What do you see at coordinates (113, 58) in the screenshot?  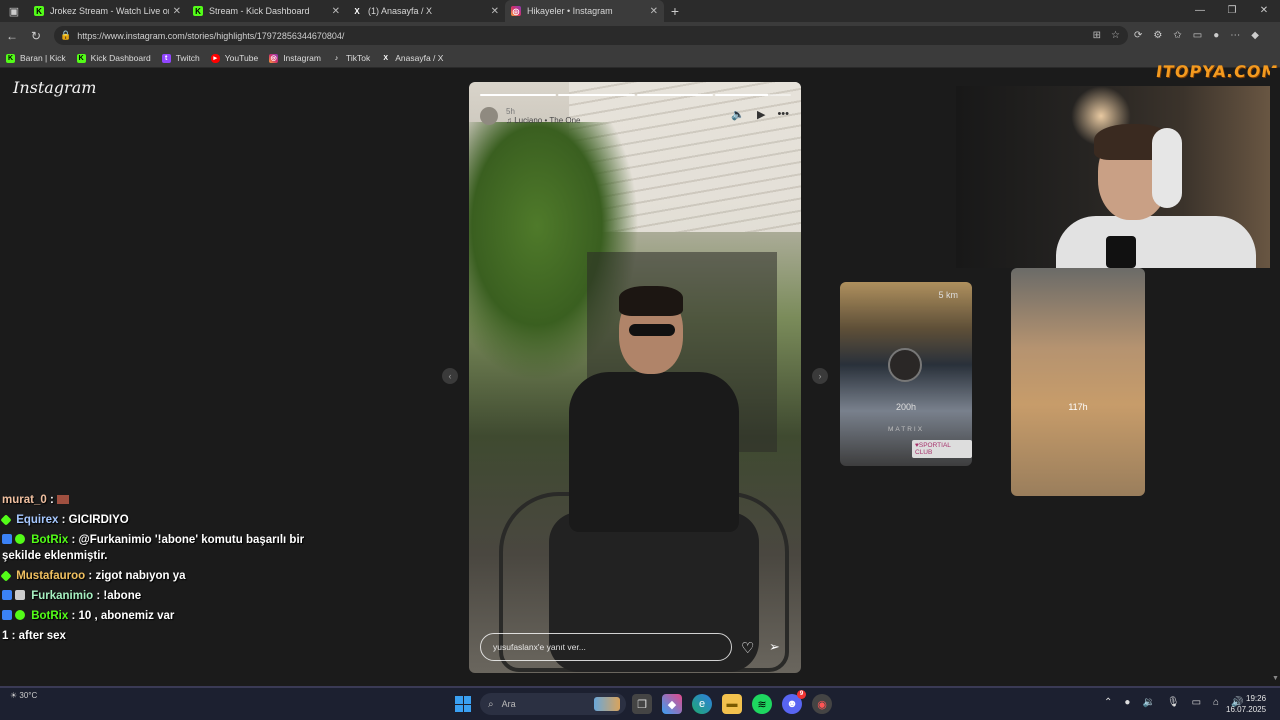 I see `bookmark-kick-dashboard: K Kick Dashboard` at bounding box center [113, 58].